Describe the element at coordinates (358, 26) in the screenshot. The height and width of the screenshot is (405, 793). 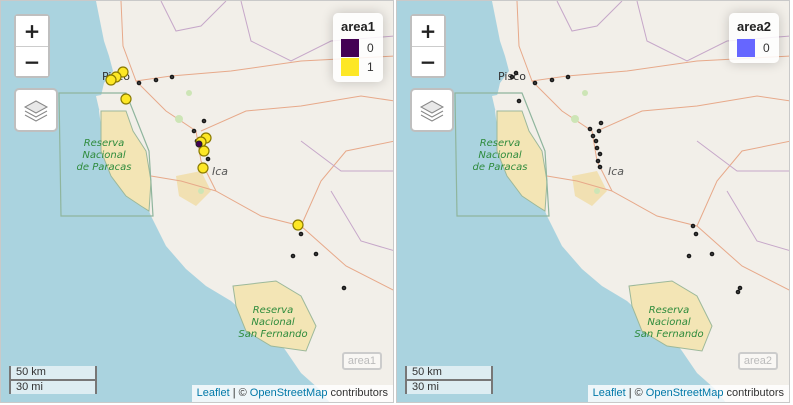
I see `legend-title: area1` at that location.